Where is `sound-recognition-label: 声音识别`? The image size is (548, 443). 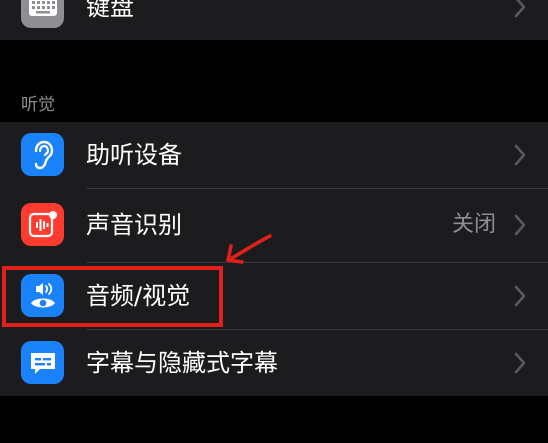
sound-recognition-label: 声音识别 is located at coordinates (134, 225).